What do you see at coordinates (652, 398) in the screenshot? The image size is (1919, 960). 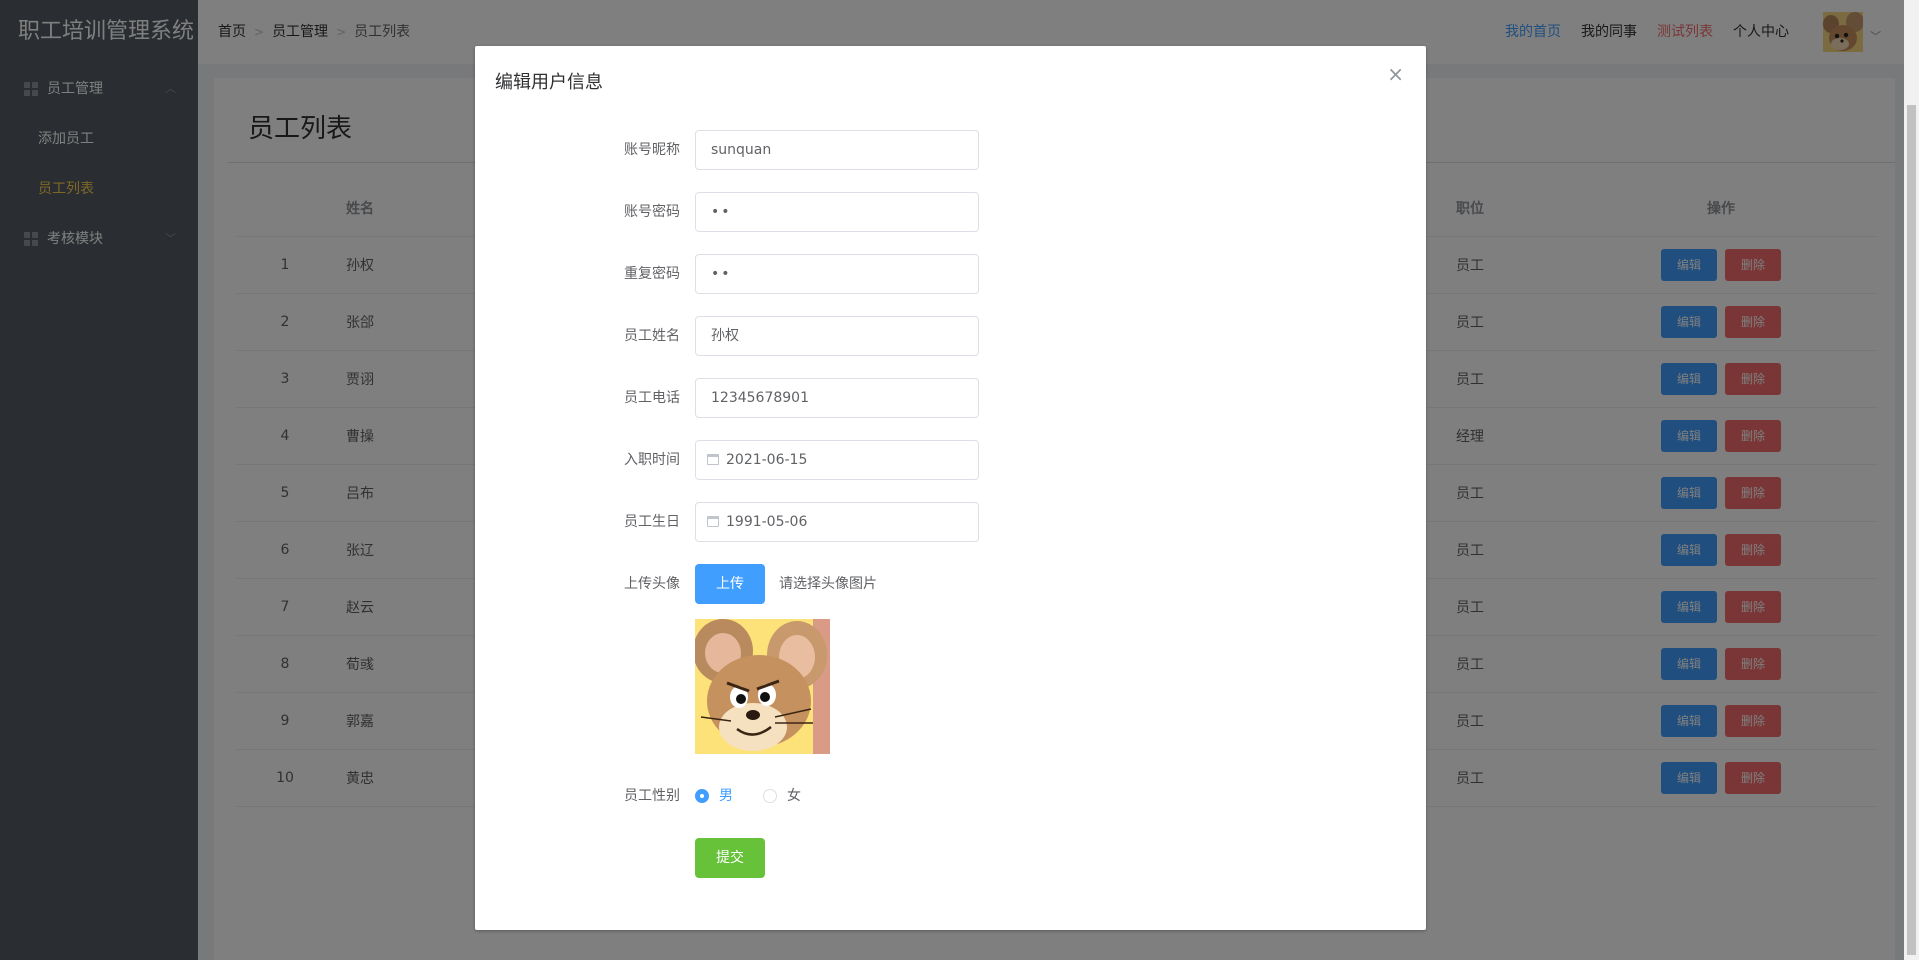 I see `phone-label: 员工电话` at bounding box center [652, 398].